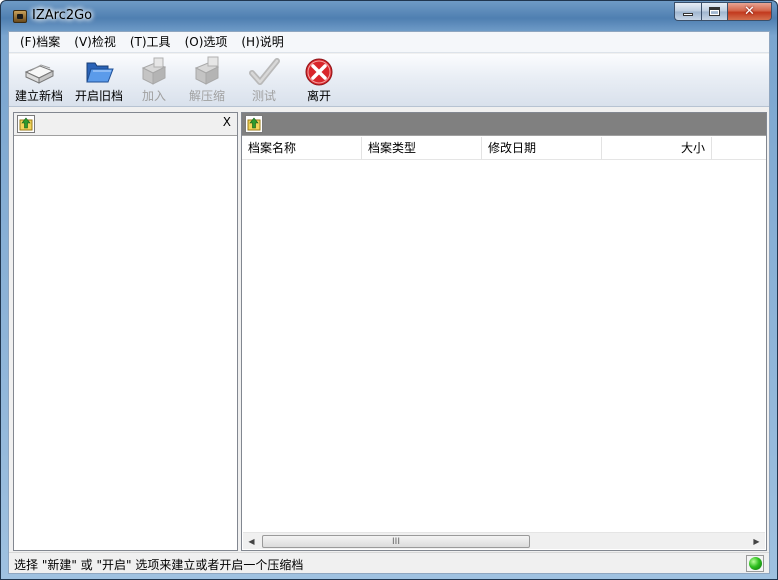 This screenshot has width=778, height=580. What do you see at coordinates (422, 148) in the screenshot?
I see `column-filetype: 档案类型` at bounding box center [422, 148].